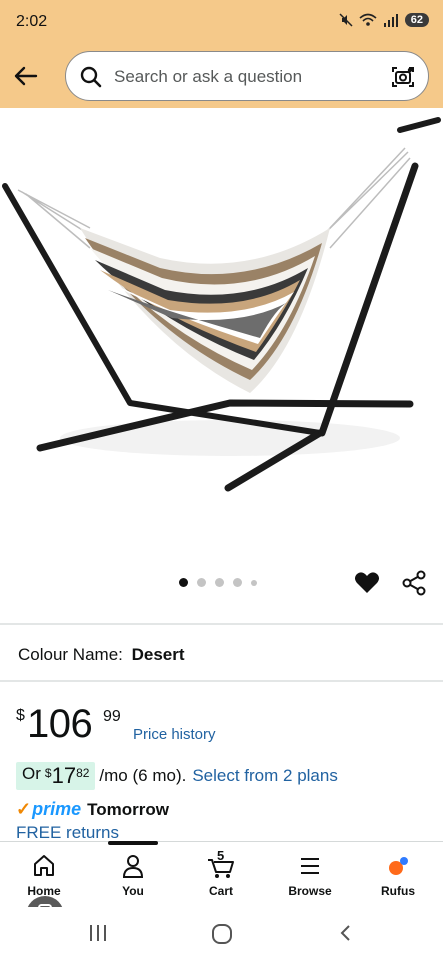  Describe the element at coordinates (67, 833) in the screenshot. I see `free-returns-link: FREE returns` at that location.